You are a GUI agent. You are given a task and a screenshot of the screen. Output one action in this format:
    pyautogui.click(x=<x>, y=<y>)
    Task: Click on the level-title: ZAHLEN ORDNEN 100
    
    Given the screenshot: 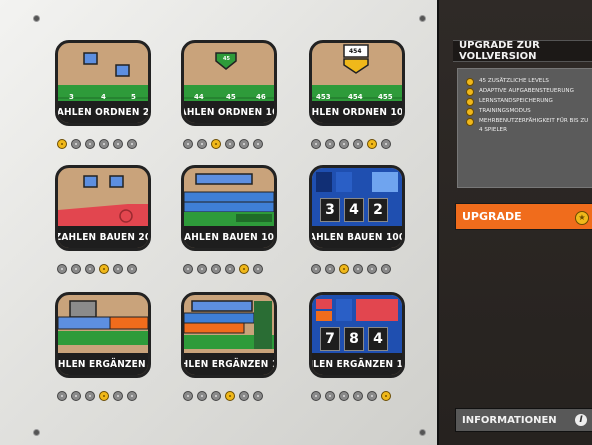 What is the action you would take?
    pyautogui.click(x=229, y=112)
    